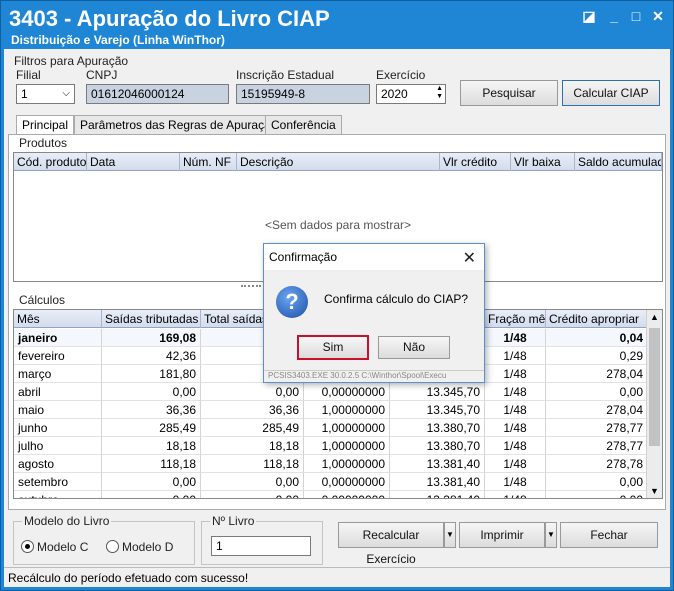 Image resolution: width=674 pixels, height=591 pixels. Describe the element at coordinates (252, 464) in the screenshot. I see `table-cell: 118,18` at that location.